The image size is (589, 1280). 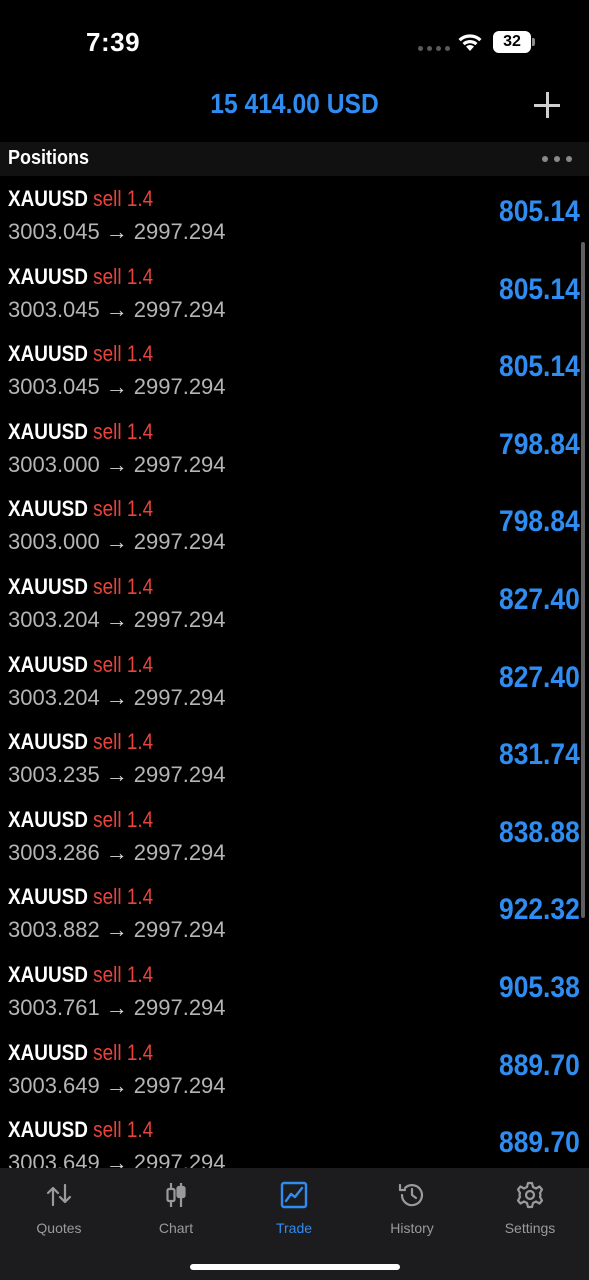 What do you see at coordinates (539, 599) in the screenshot?
I see `position-profit: 827.40` at bounding box center [539, 599].